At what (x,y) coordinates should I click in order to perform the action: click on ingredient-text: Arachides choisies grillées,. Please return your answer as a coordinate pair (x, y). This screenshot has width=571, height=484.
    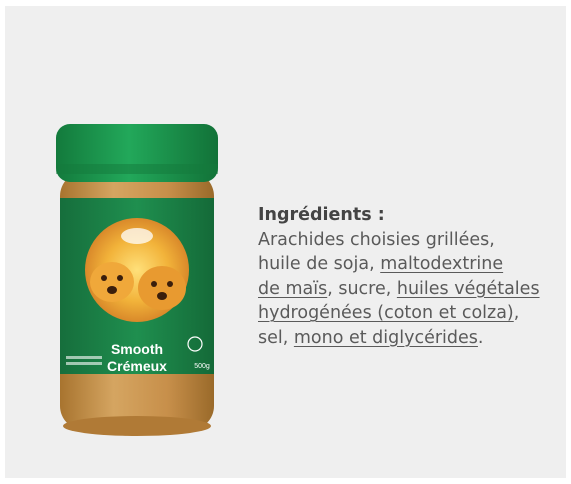
    Looking at the image, I should click on (376, 239).